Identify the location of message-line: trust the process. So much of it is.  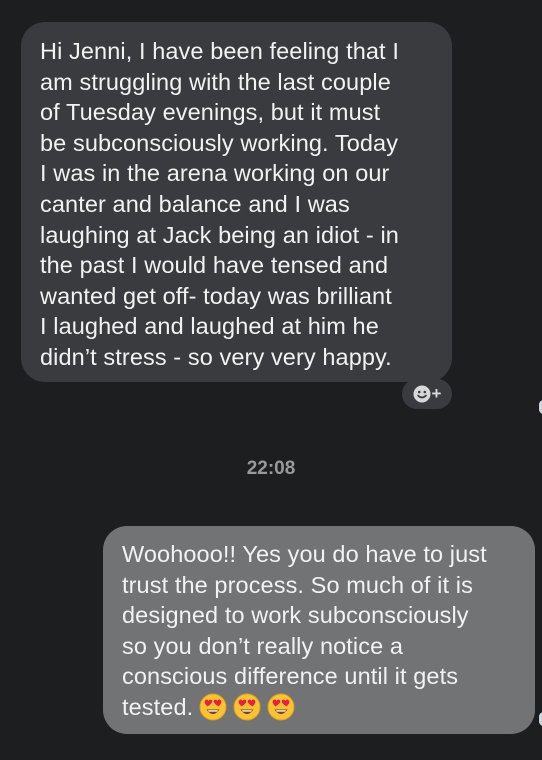
(297, 584).